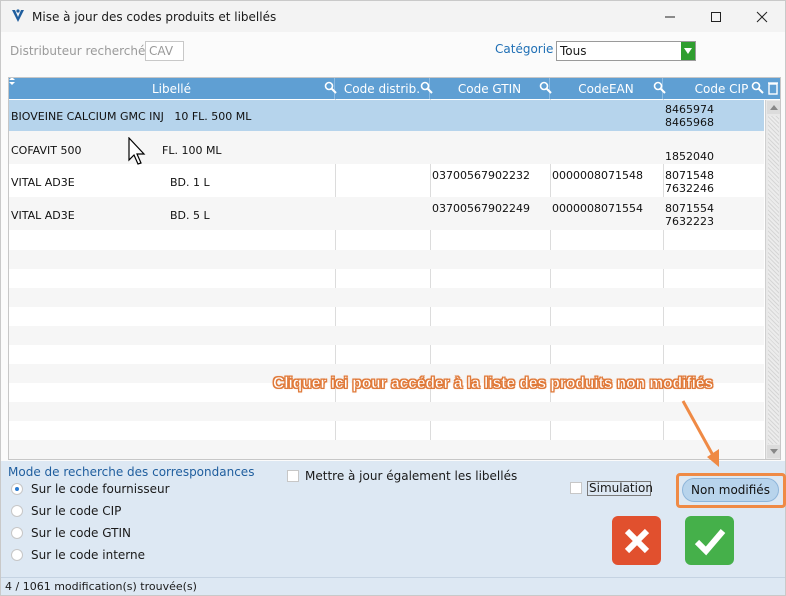 The width and height of the screenshot is (786, 596). Describe the element at coordinates (137, 151) in the screenshot. I see `mouse-cursor-icon` at that location.